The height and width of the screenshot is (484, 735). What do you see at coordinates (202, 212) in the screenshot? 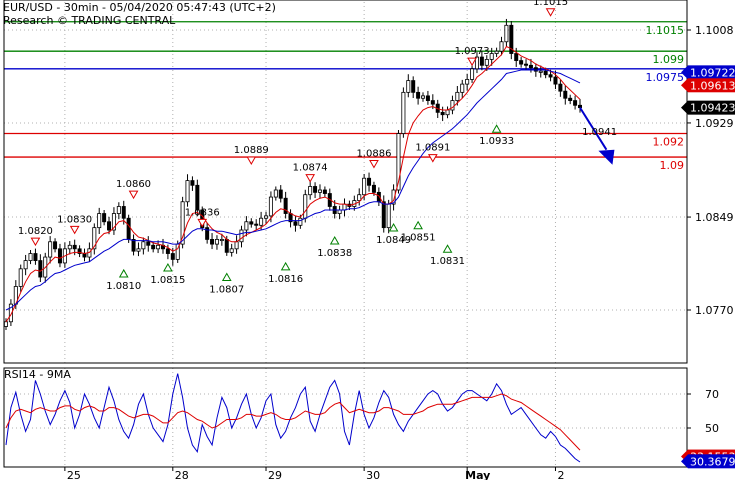
I see `pivot-label: 1.0836` at bounding box center [202, 212].